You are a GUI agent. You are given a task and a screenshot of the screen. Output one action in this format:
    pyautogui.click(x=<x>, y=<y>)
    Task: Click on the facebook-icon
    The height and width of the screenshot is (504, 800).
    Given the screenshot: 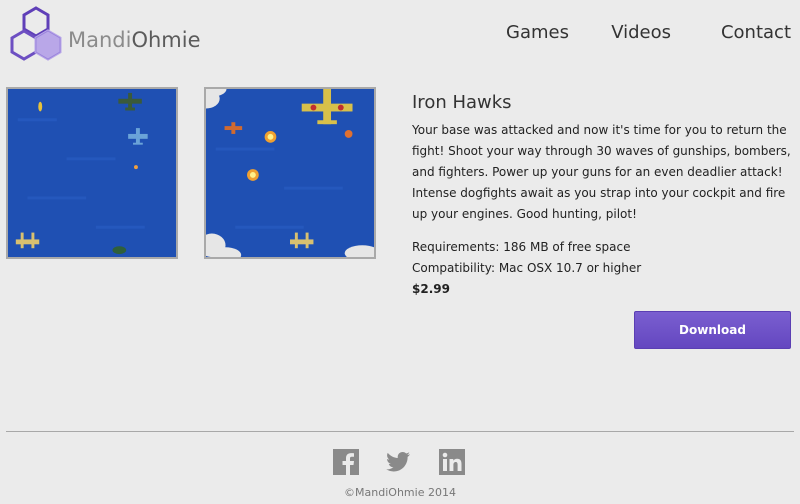 What is the action you would take?
    pyautogui.click(x=346, y=462)
    